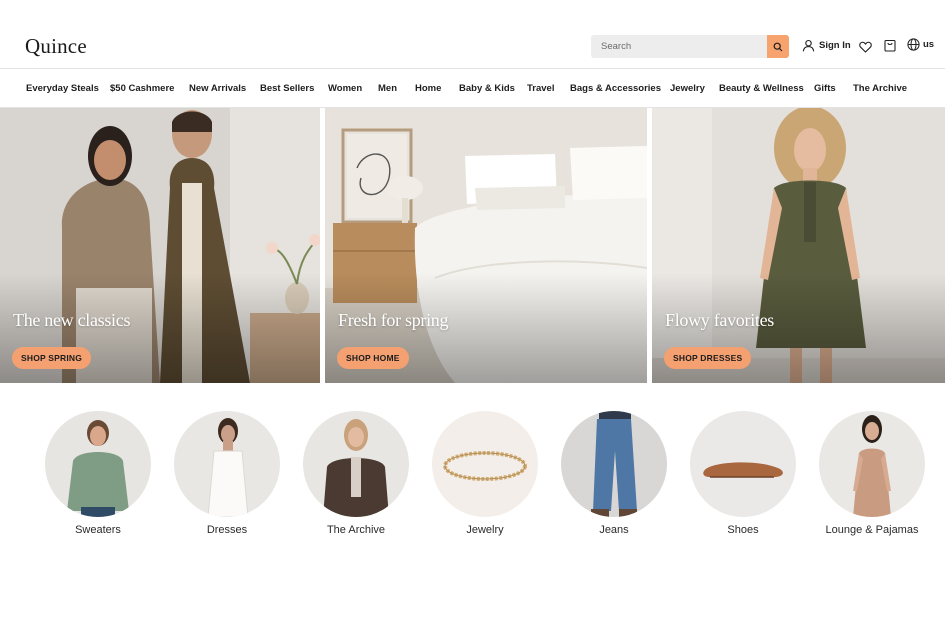  Describe the element at coordinates (872, 530) in the screenshot. I see `category-label: Lounge & Pajamas` at that location.